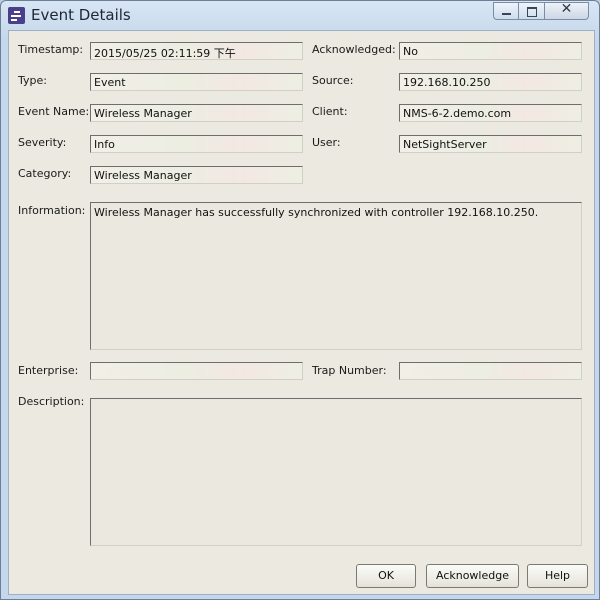  What do you see at coordinates (490, 82) in the screenshot?
I see `source-field: 192.168.10.250` at bounding box center [490, 82].